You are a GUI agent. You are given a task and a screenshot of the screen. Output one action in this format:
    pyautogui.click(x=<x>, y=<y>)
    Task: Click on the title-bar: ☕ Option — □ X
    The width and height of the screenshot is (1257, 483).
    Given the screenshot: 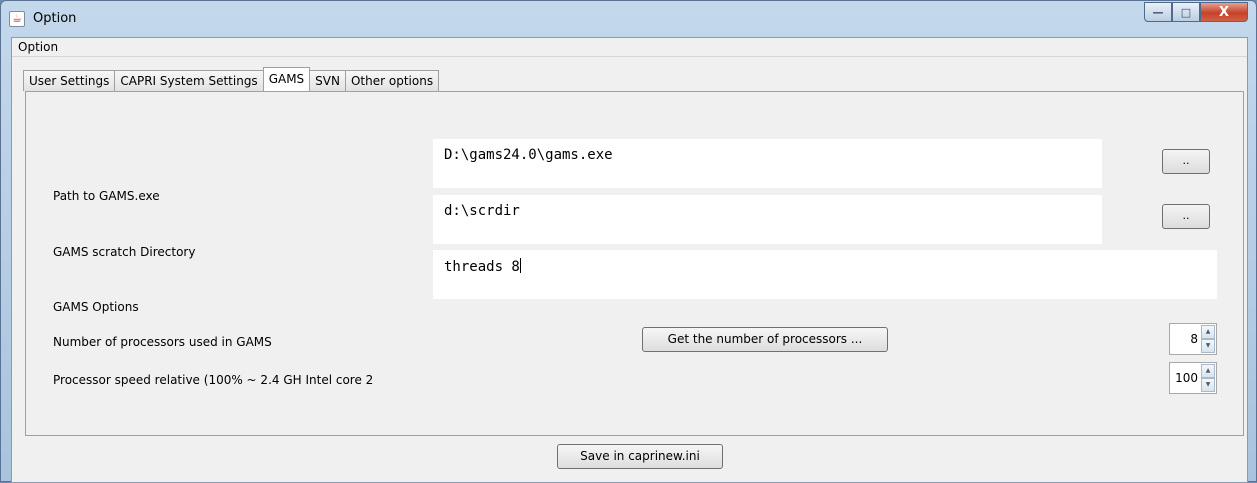 What is the action you would take?
    pyautogui.click(x=628, y=19)
    